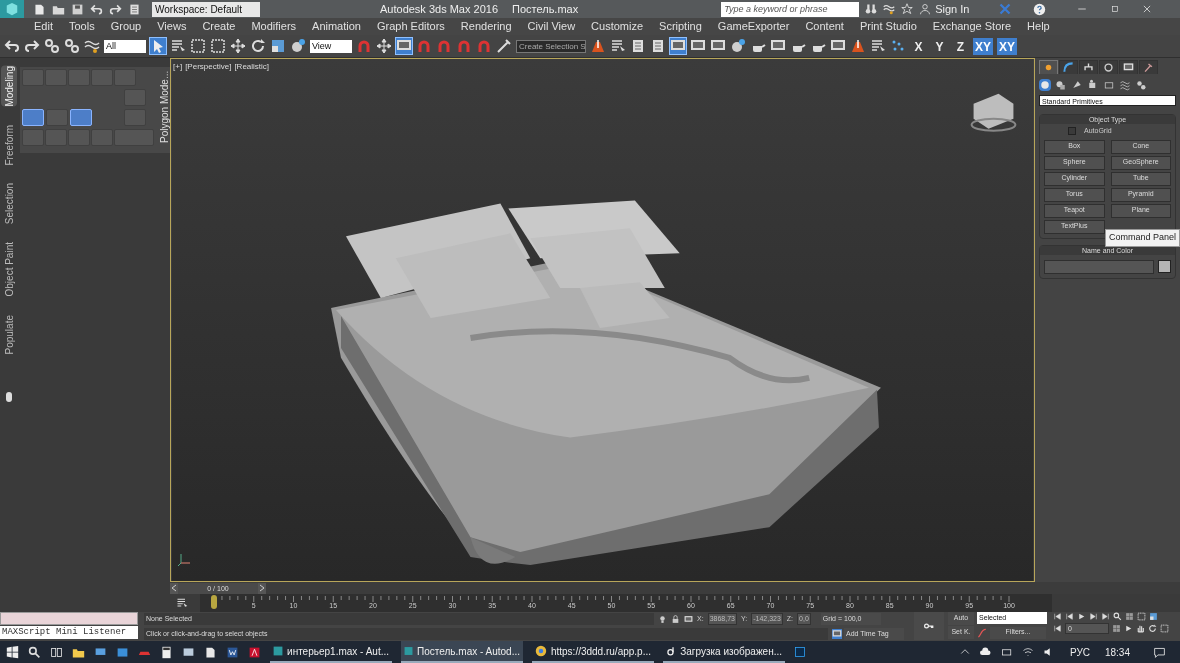 The height and width of the screenshot is (663, 1180). I want to click on ribbon-tab: Object Paint, so click(9, 269).